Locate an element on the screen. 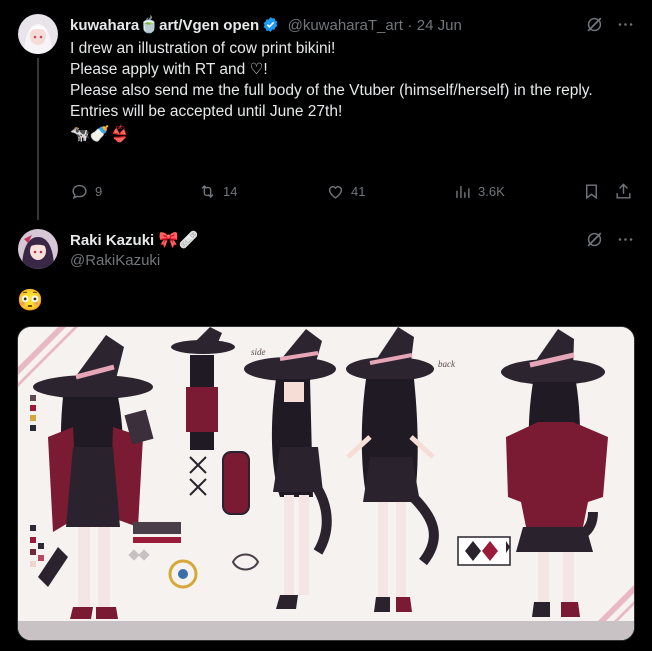 The height and width of the screenshot is (651, 652). repost-icon is located at coordinates (207, 191).